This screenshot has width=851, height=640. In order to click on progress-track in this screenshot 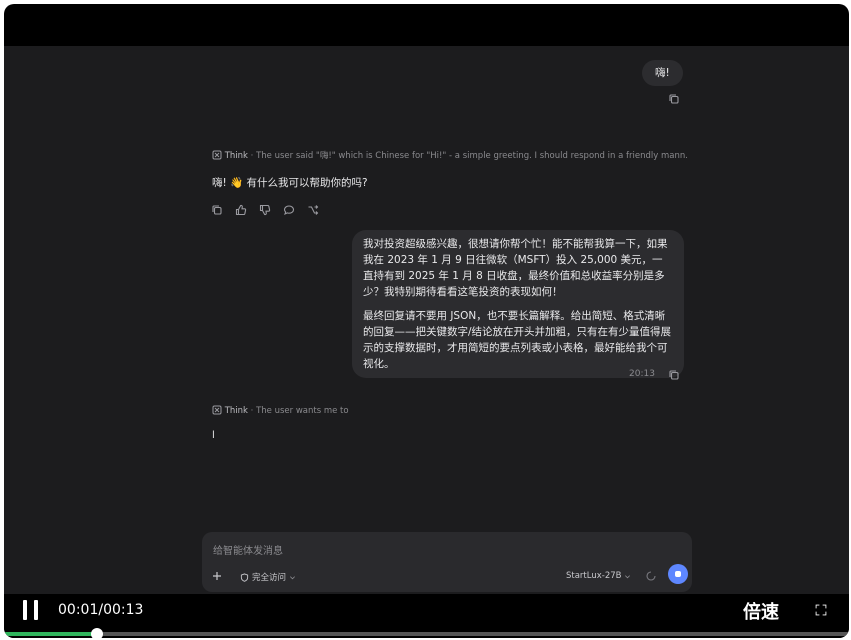, I will do `click(426, 634)`.